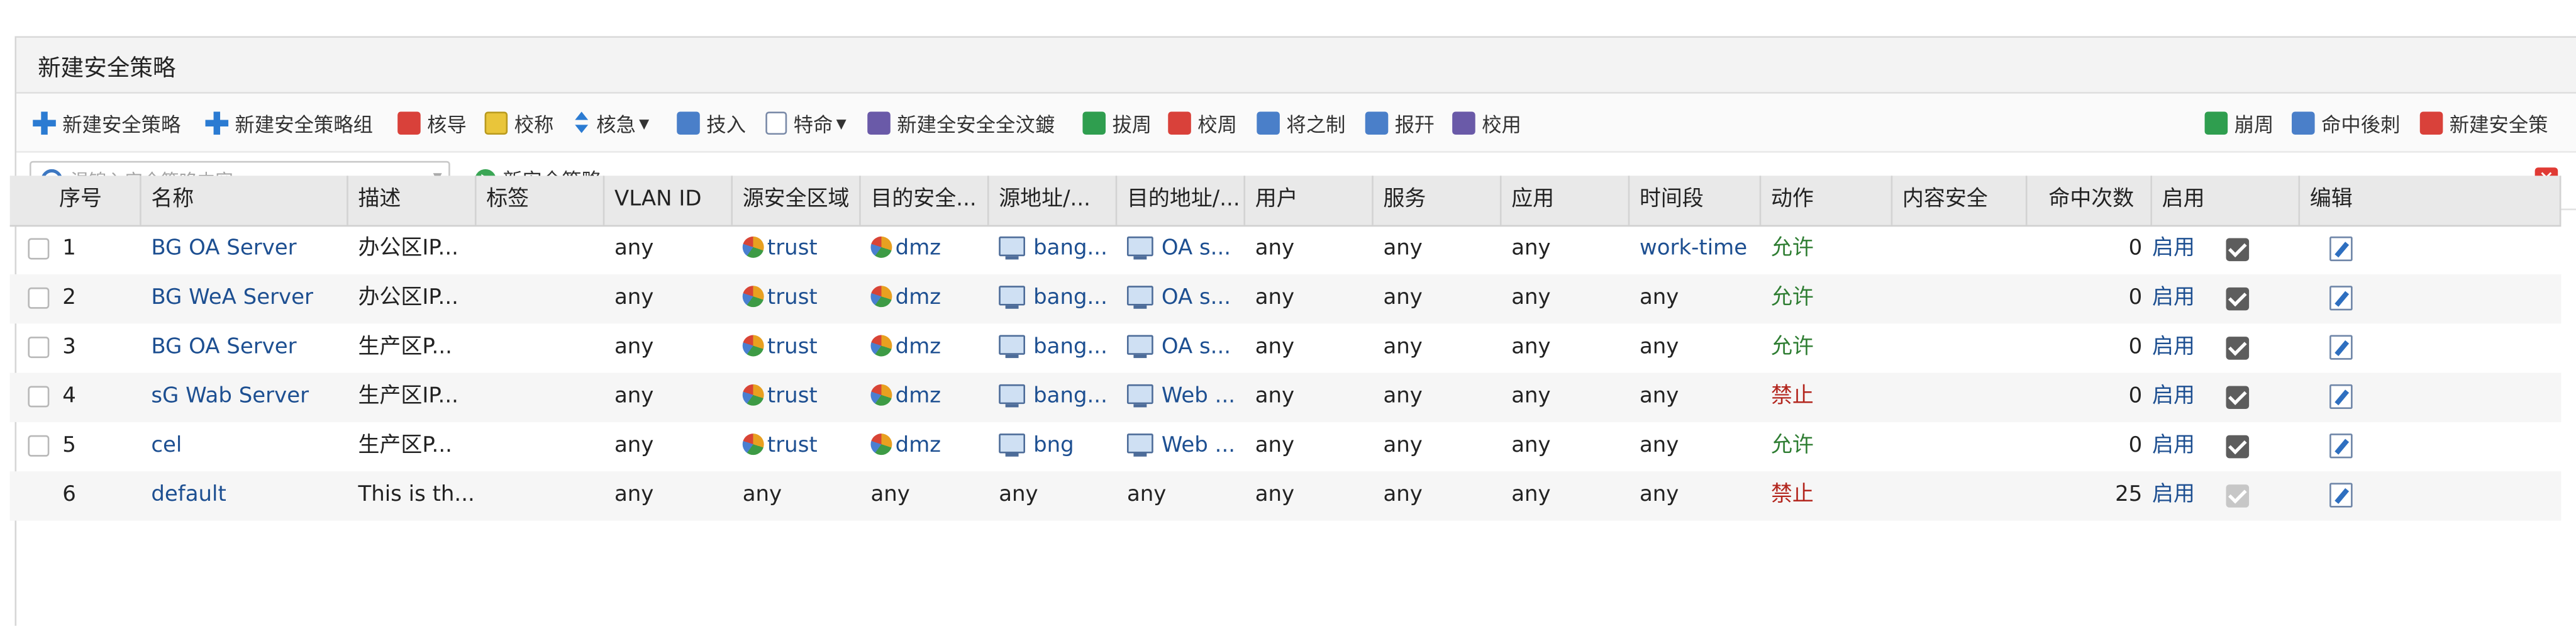  What do you see at coordinates (668, 200) in the screenshot?
I see `column-header-vlan: VLAN ID` at bounding box center [668, 200].